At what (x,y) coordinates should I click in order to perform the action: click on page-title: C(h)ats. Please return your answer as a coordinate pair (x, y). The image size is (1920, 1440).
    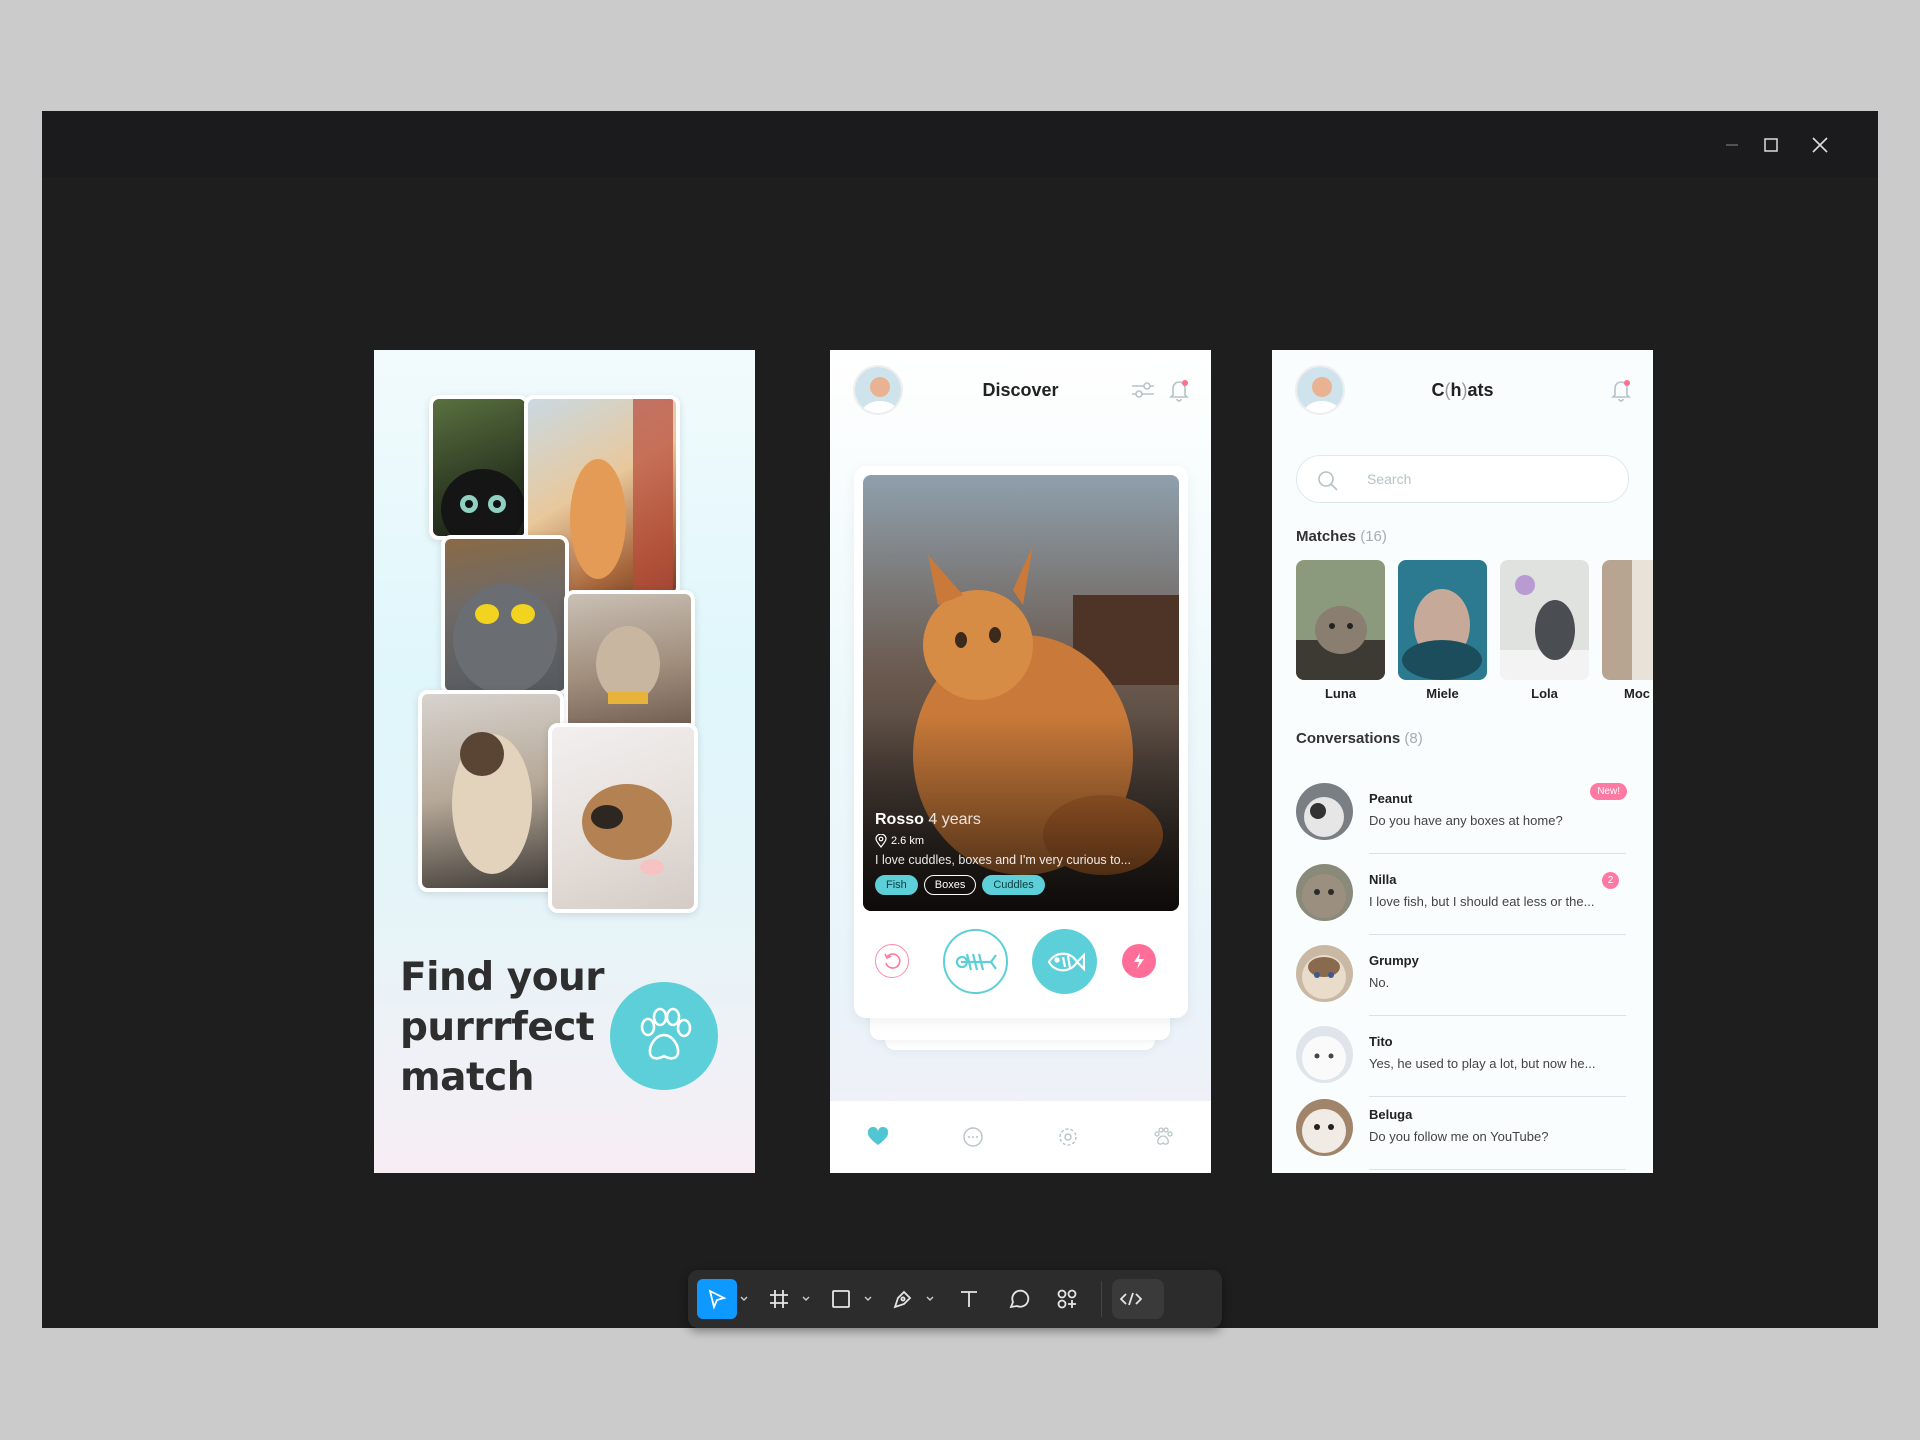
    Looking at the image, I should click on (1462, 390).